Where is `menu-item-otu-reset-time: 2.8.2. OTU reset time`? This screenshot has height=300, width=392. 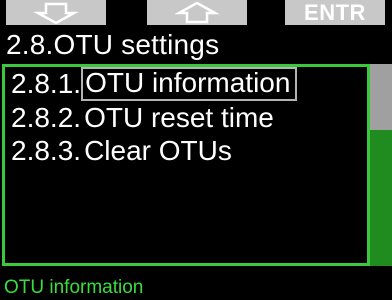 menu-item-otu-reset-time: 2.8.2. OTU reset time is located at coordinates (144, 118).